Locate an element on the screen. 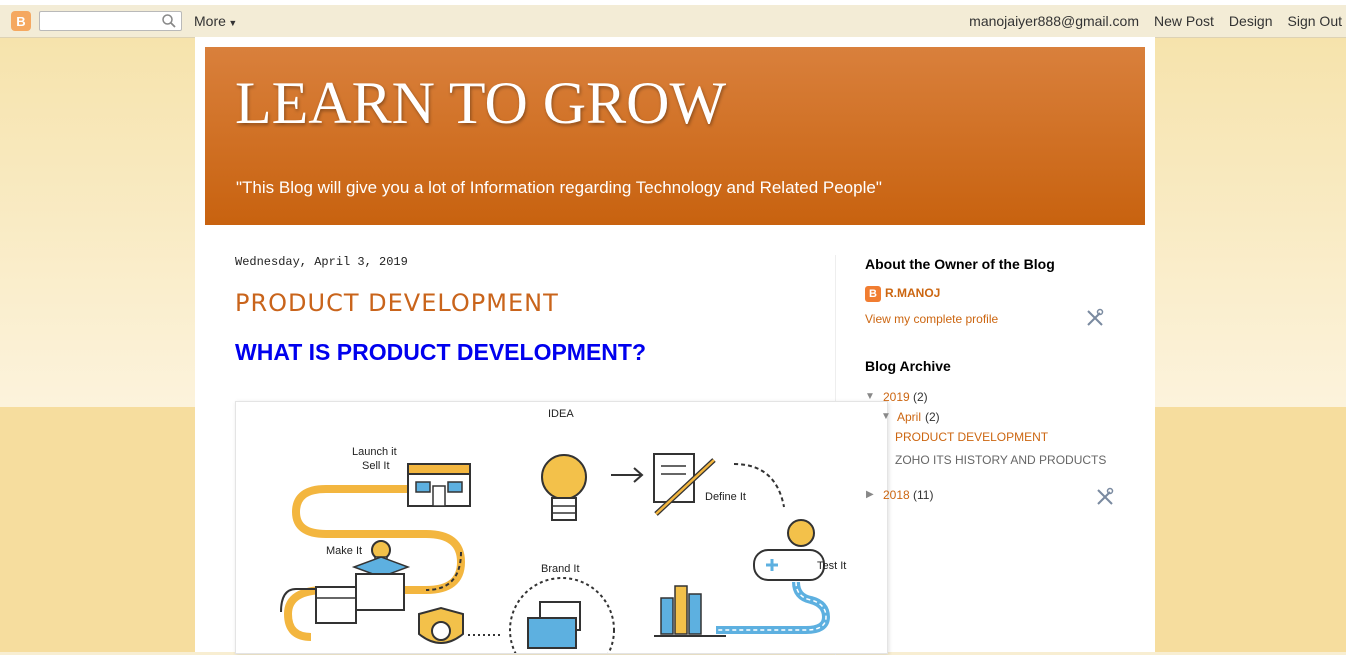 The width and height of the screenshot is (1346, 655). diagram-label-make: Make It is located at coordinates (344, 551).